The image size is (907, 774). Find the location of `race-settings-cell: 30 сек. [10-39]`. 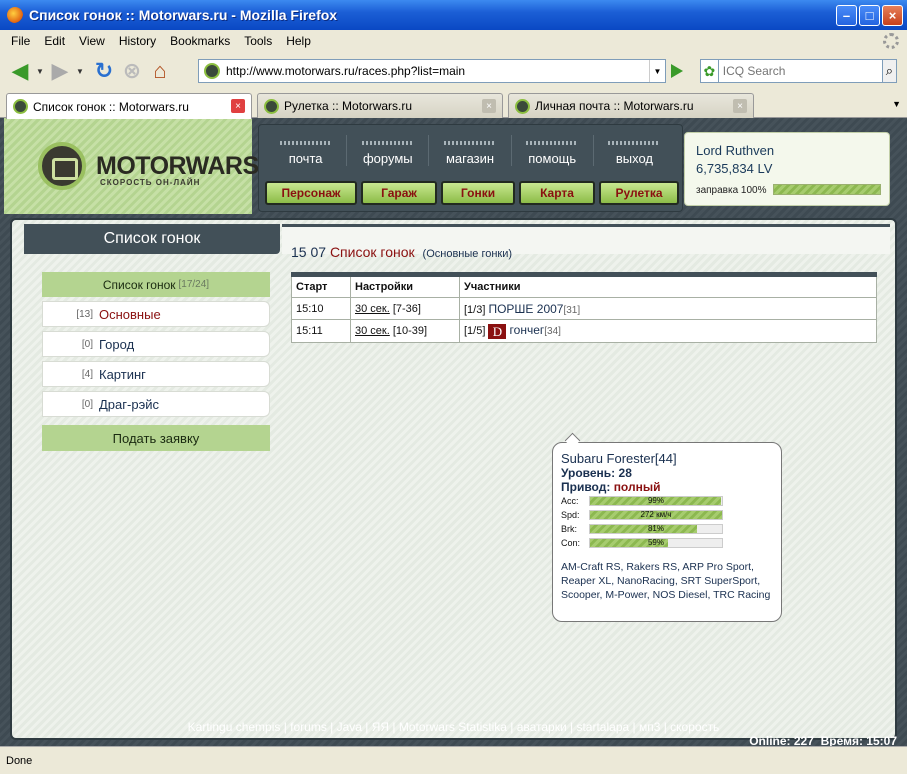

race-settings-cell: 30 сек. [10-39] is located at coordinates (405, 331).